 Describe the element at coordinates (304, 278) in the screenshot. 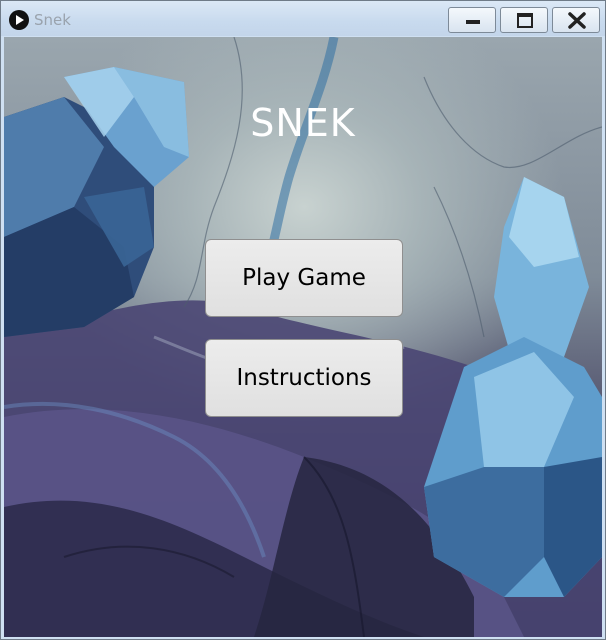

I see `play-game-button: Play Game` at that location.